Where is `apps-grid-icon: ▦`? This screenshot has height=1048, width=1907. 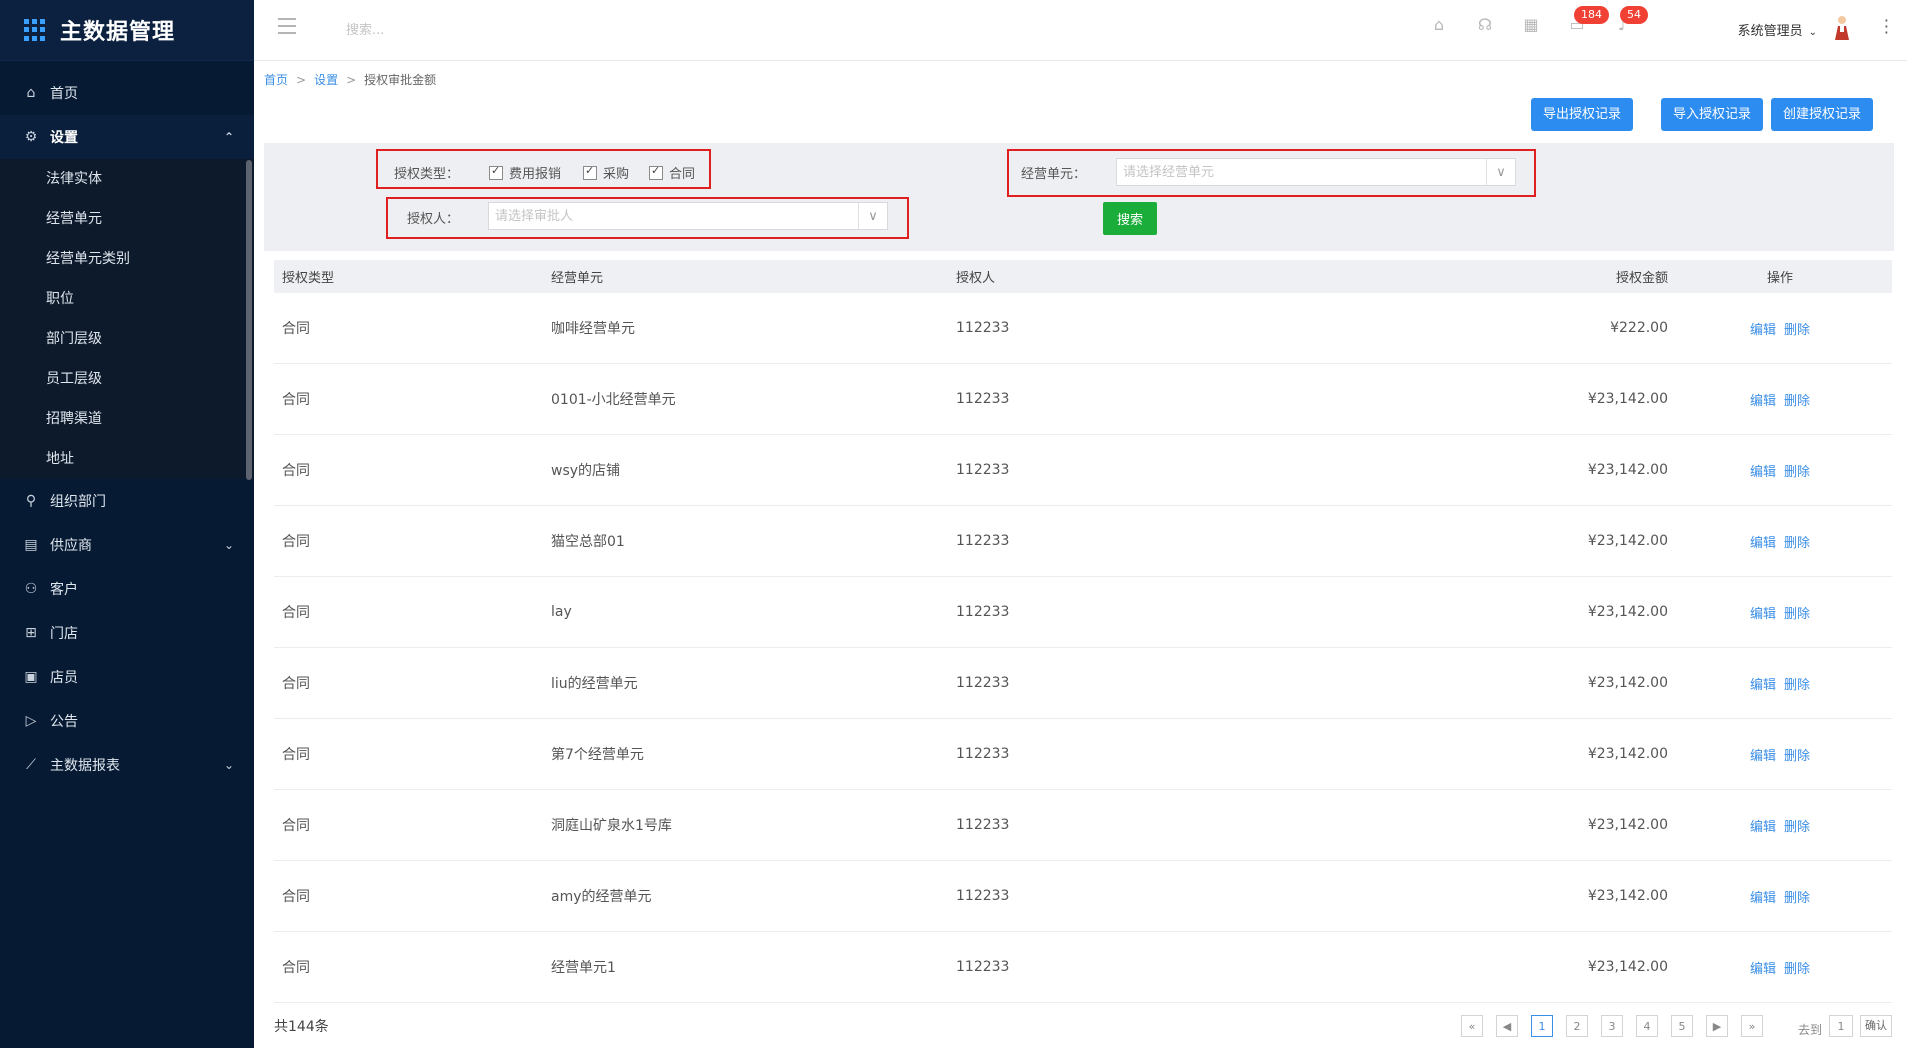 apps-grid-icon: ▦ is located at coordinates (1531, 25).